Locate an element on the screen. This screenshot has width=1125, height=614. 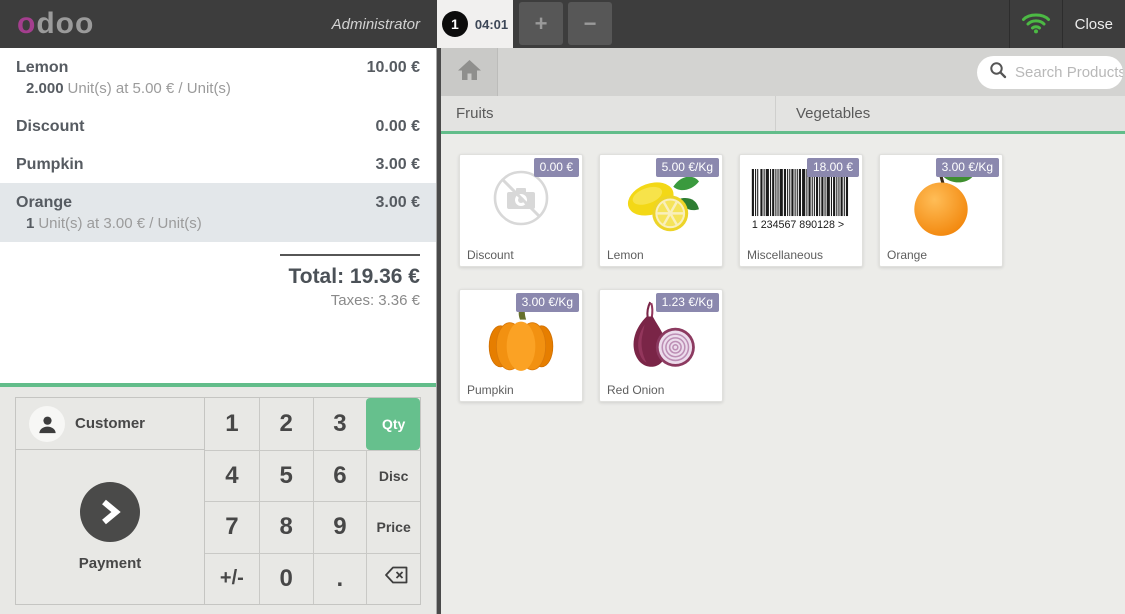
product-name: Lemon is located at coordinates (625, 255).